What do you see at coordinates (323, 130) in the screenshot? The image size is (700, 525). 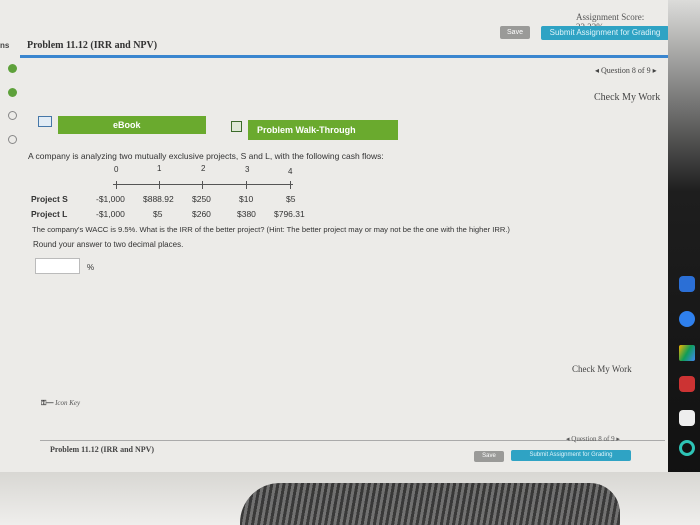 I see `walkthrough-button: Problem Walk-Through` at bounding box center [323, 130].